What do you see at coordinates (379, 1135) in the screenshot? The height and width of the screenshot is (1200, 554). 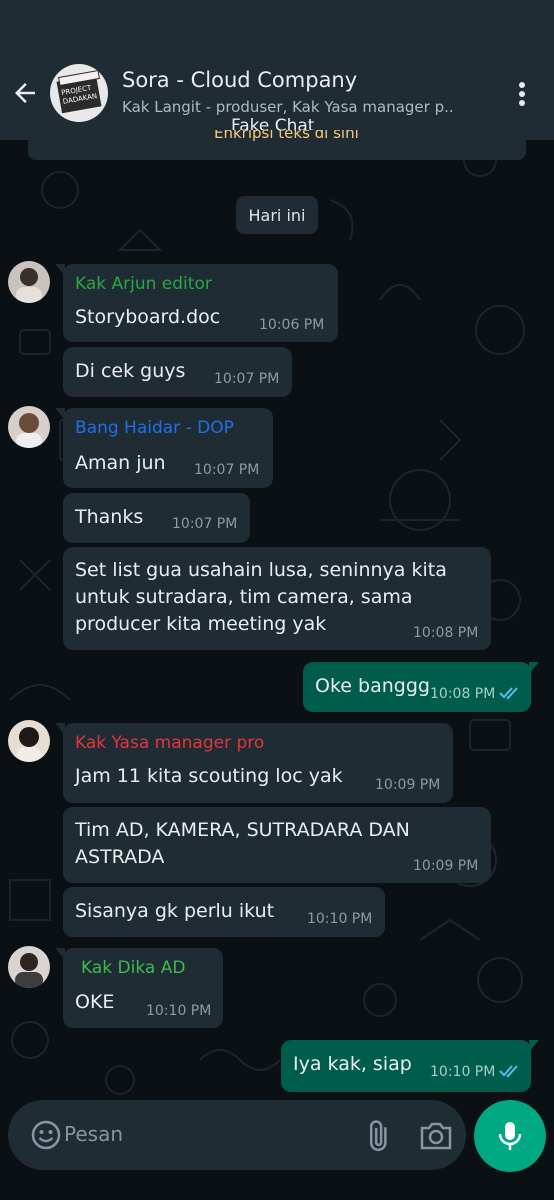 I see `attach-icon` at bounding box center [379, 1135].